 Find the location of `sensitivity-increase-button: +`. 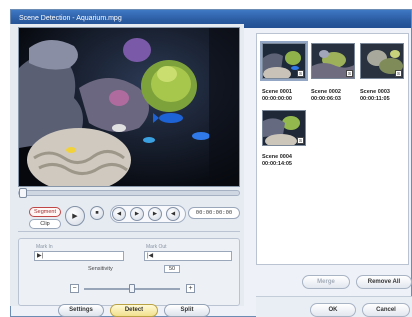

sensitivity-increase-button: + is located at coordinates (190, 288).